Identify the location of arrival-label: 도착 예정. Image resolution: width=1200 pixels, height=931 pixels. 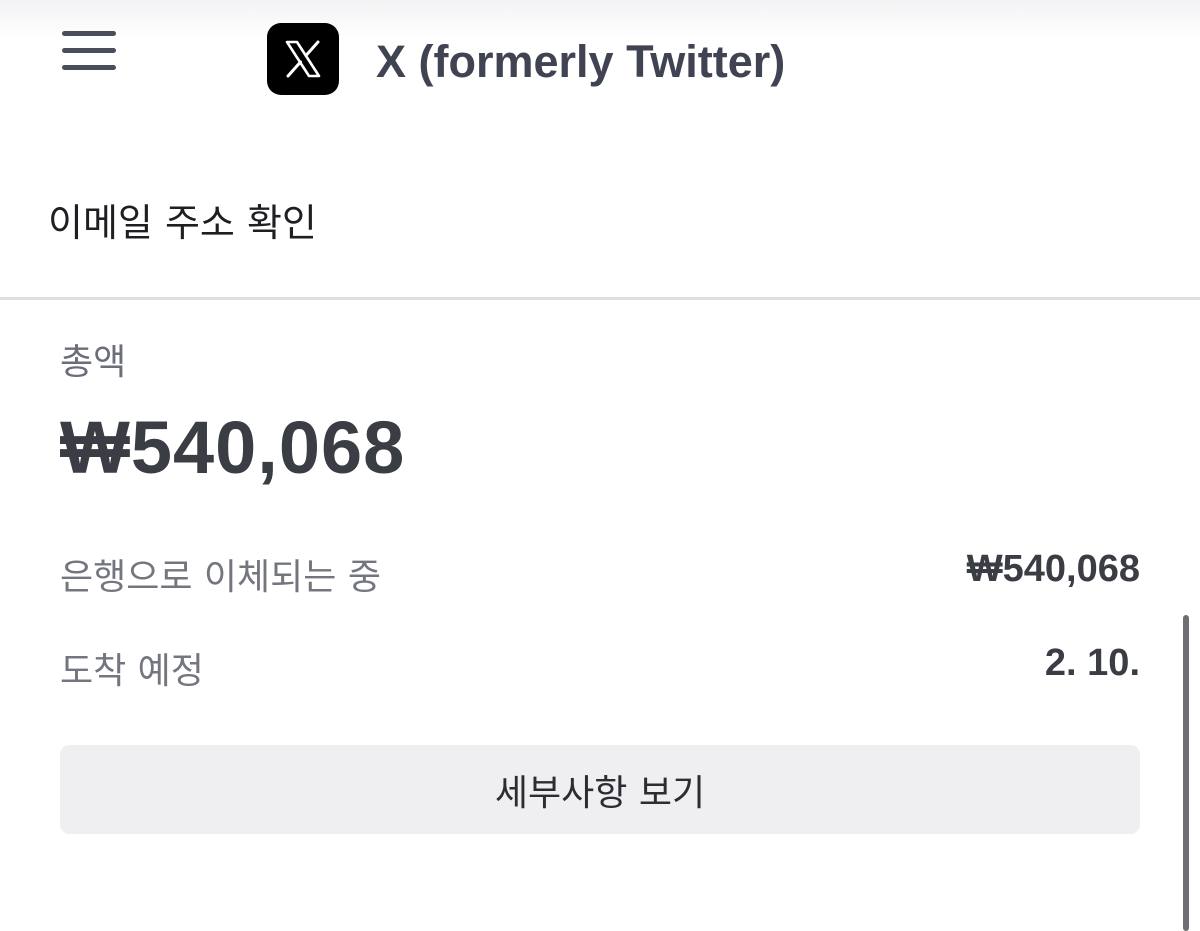
(132, 671).